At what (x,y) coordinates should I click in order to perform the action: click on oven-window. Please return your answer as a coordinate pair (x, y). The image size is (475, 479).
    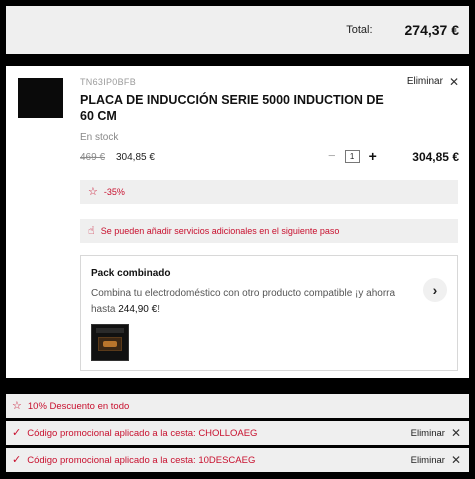
    Looking at the image, I should click on (110, 344).